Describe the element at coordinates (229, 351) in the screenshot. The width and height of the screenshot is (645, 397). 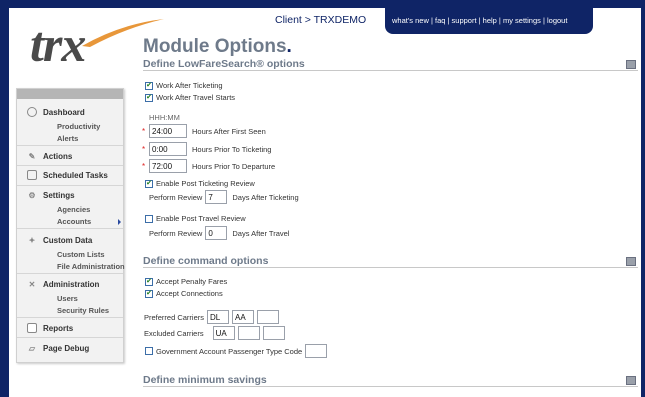
I see `gov-ptc-label: Government Account Passenger Type Code` at that location.